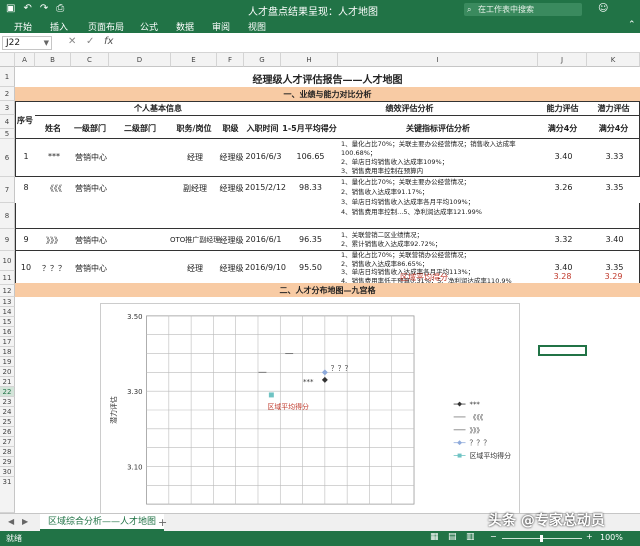  I want to click on tab-view: 视图, so click(257, 26).